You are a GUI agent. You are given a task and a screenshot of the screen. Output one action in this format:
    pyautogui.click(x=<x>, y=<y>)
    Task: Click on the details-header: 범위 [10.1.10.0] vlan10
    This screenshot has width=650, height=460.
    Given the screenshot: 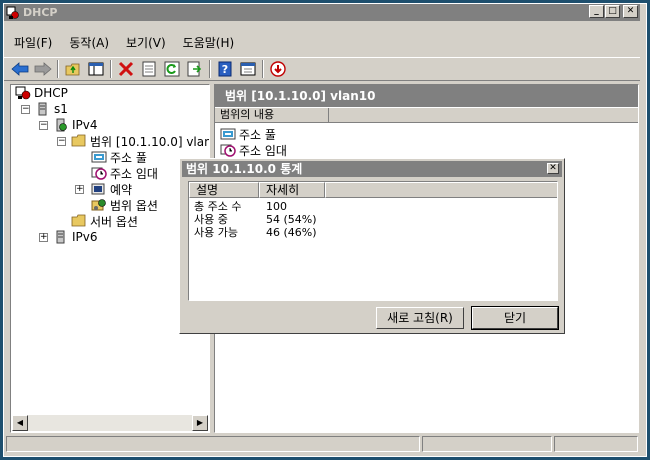 What is the action you would take?
    pyautogui.click(x=426, y=96)
    